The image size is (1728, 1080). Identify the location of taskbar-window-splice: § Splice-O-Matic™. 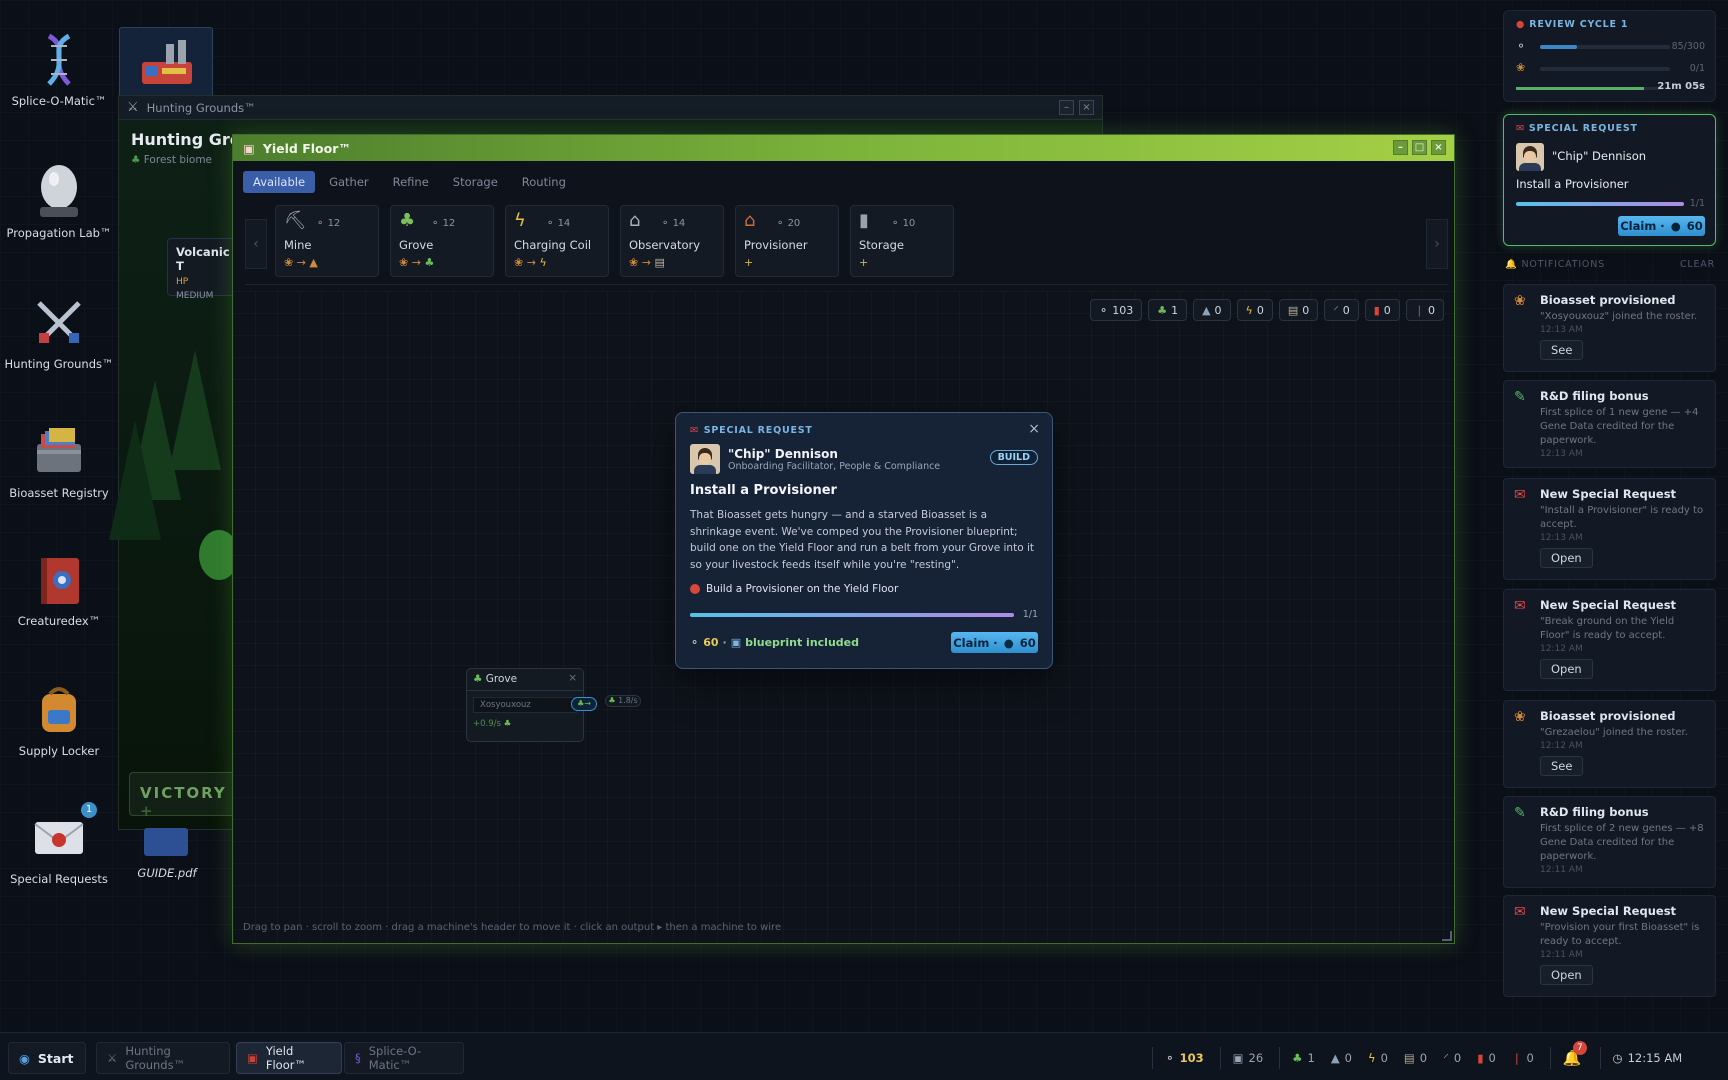
(404, 1058).